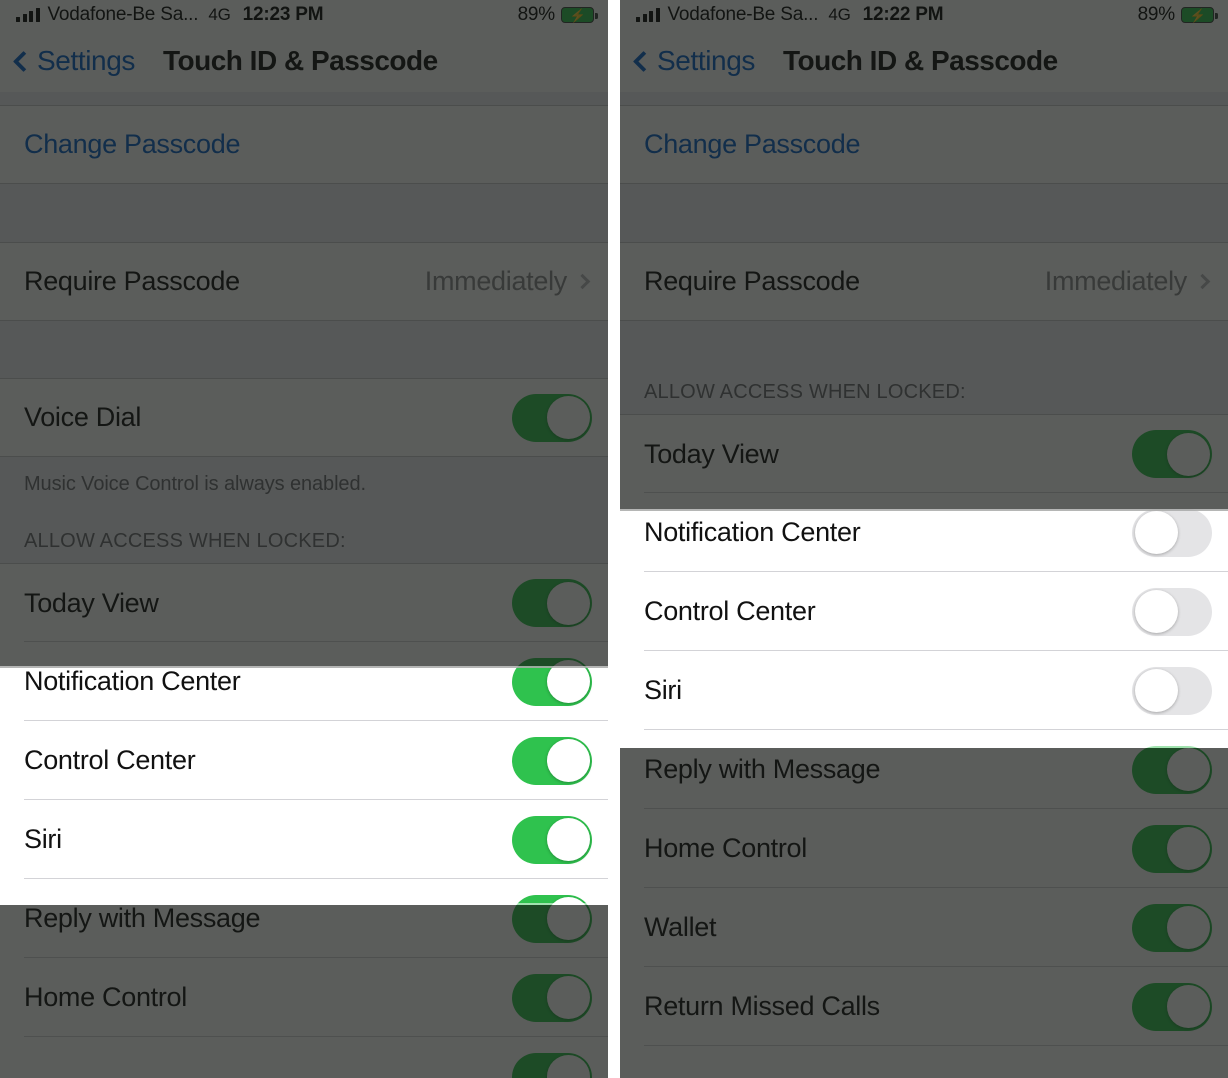 This screenshot has width=1228, height=1078. What do you see at coordinates (557, 15) in the screenshot?
I see `status-bar-right: 89% ⚡` at bounding box center [557, 15].